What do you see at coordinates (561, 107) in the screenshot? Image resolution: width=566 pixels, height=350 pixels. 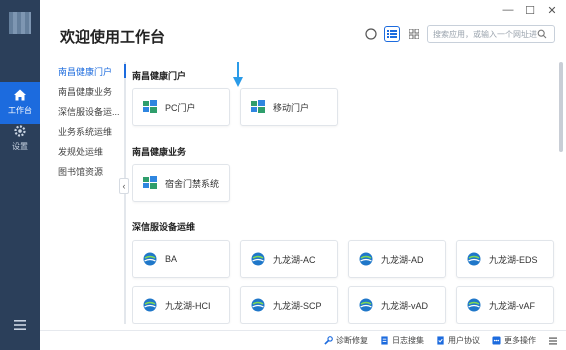 I see `content-scrollbar` at bounding box center [561, 107].